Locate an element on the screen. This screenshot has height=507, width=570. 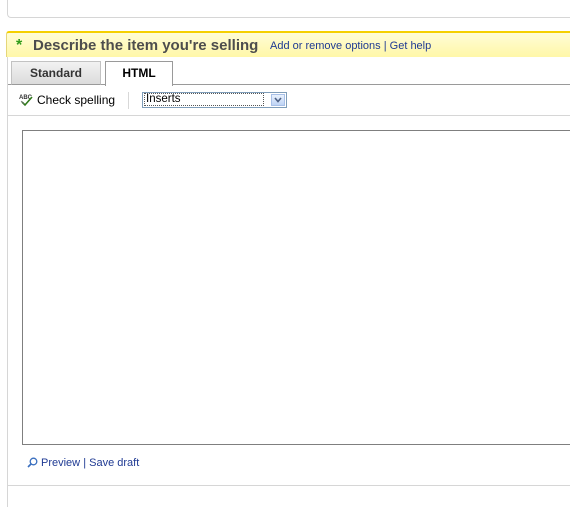
add-remove-options-link: Add or remove options is located at coordinates (325, 46).